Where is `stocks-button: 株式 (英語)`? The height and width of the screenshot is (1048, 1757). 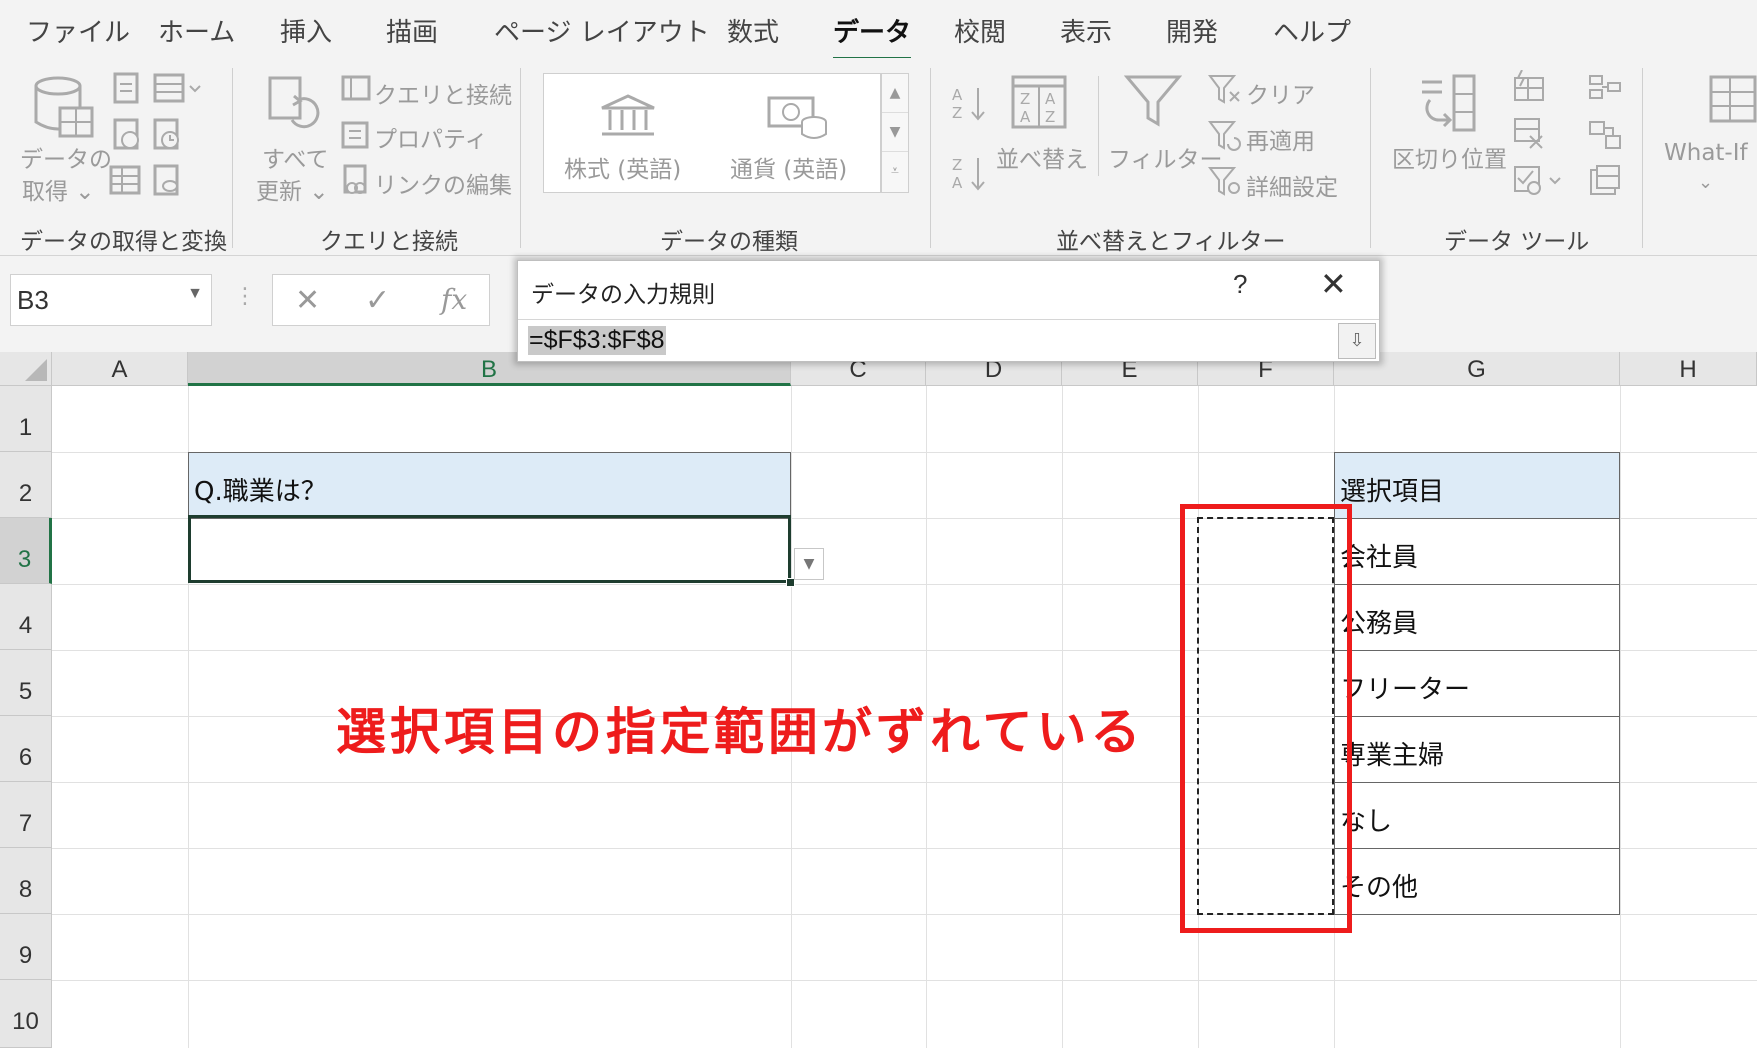 stocks-button: 株式 (英語) is located at coordinates (622, 167).